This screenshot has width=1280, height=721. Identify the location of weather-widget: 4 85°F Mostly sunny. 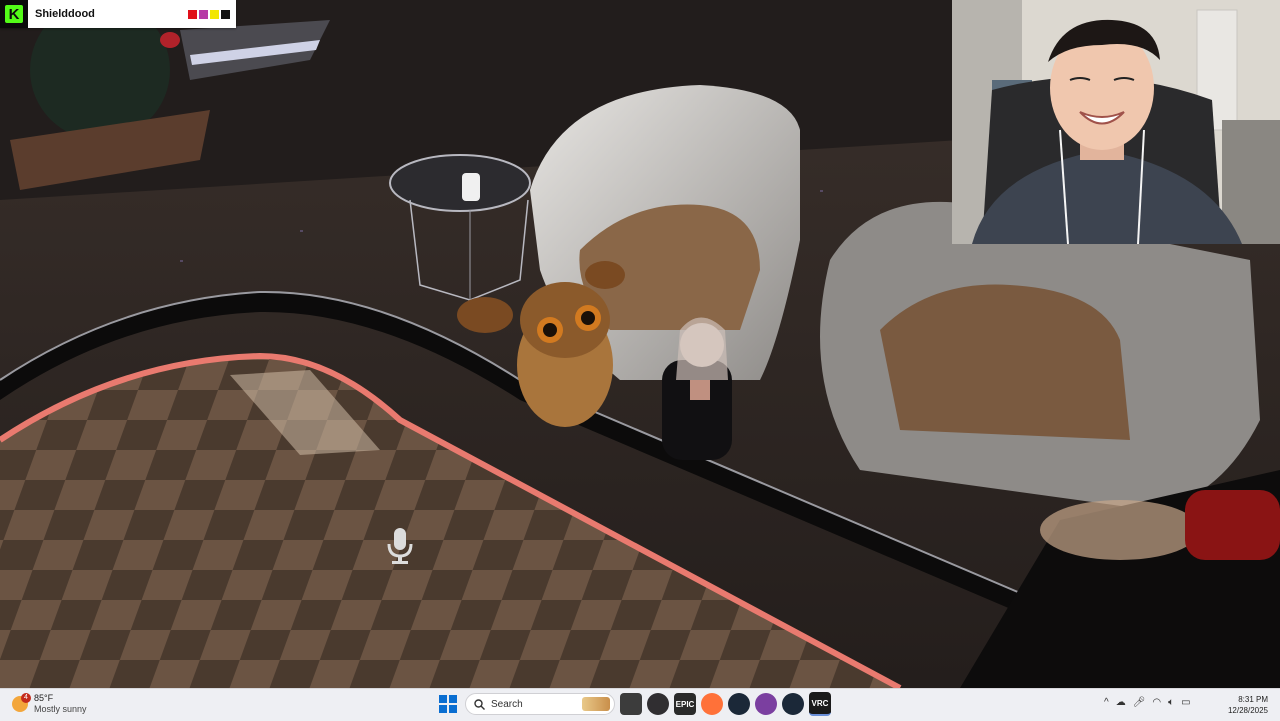
(49, 704).